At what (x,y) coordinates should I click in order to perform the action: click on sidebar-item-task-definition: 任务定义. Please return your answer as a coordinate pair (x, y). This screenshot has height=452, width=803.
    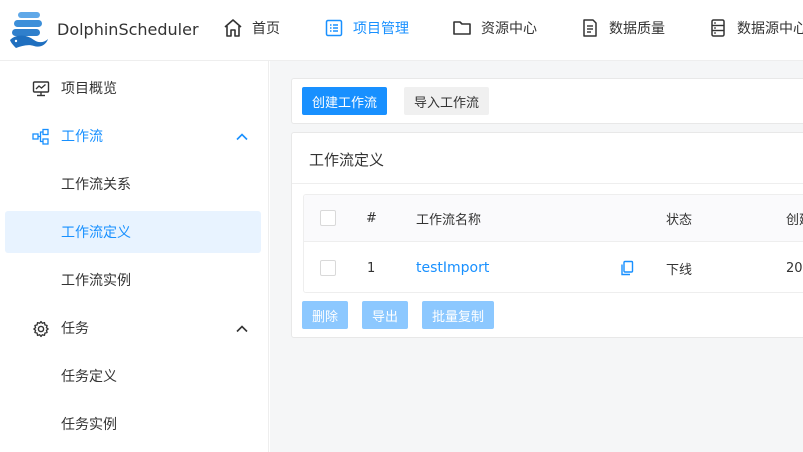
    Looking at the image, I should click on (133, 376).